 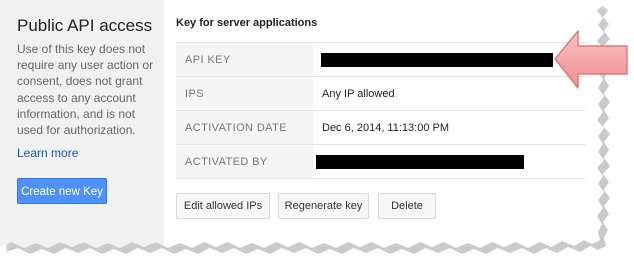 What do you see at coordinates (244, 59) in the screenshot?
I see `api-key-label: API KEY` at bounding box center [244, 59].